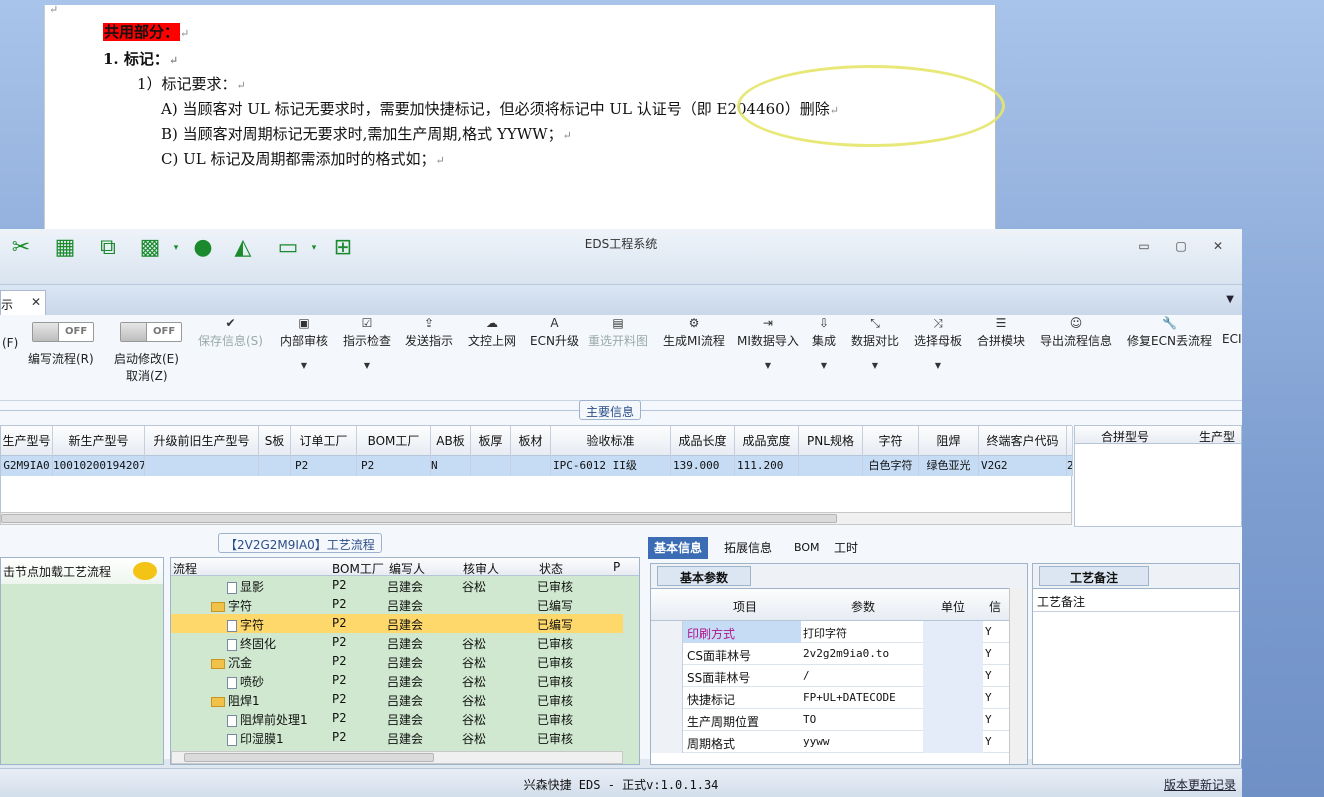 Image resolution: width=1324 pixels, height=797 pixels. What do you see at coordinates (891, 441) in the screenshot?
I see `col-header: 字符` at bounding box center [891, 441].